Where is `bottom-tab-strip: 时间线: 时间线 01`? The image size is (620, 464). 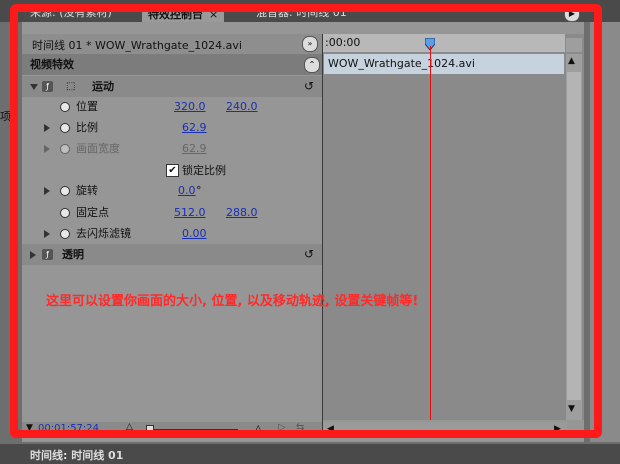 bottom-tab-strip: 时间线: 时间线 01 is located at coordinates (310, 454).